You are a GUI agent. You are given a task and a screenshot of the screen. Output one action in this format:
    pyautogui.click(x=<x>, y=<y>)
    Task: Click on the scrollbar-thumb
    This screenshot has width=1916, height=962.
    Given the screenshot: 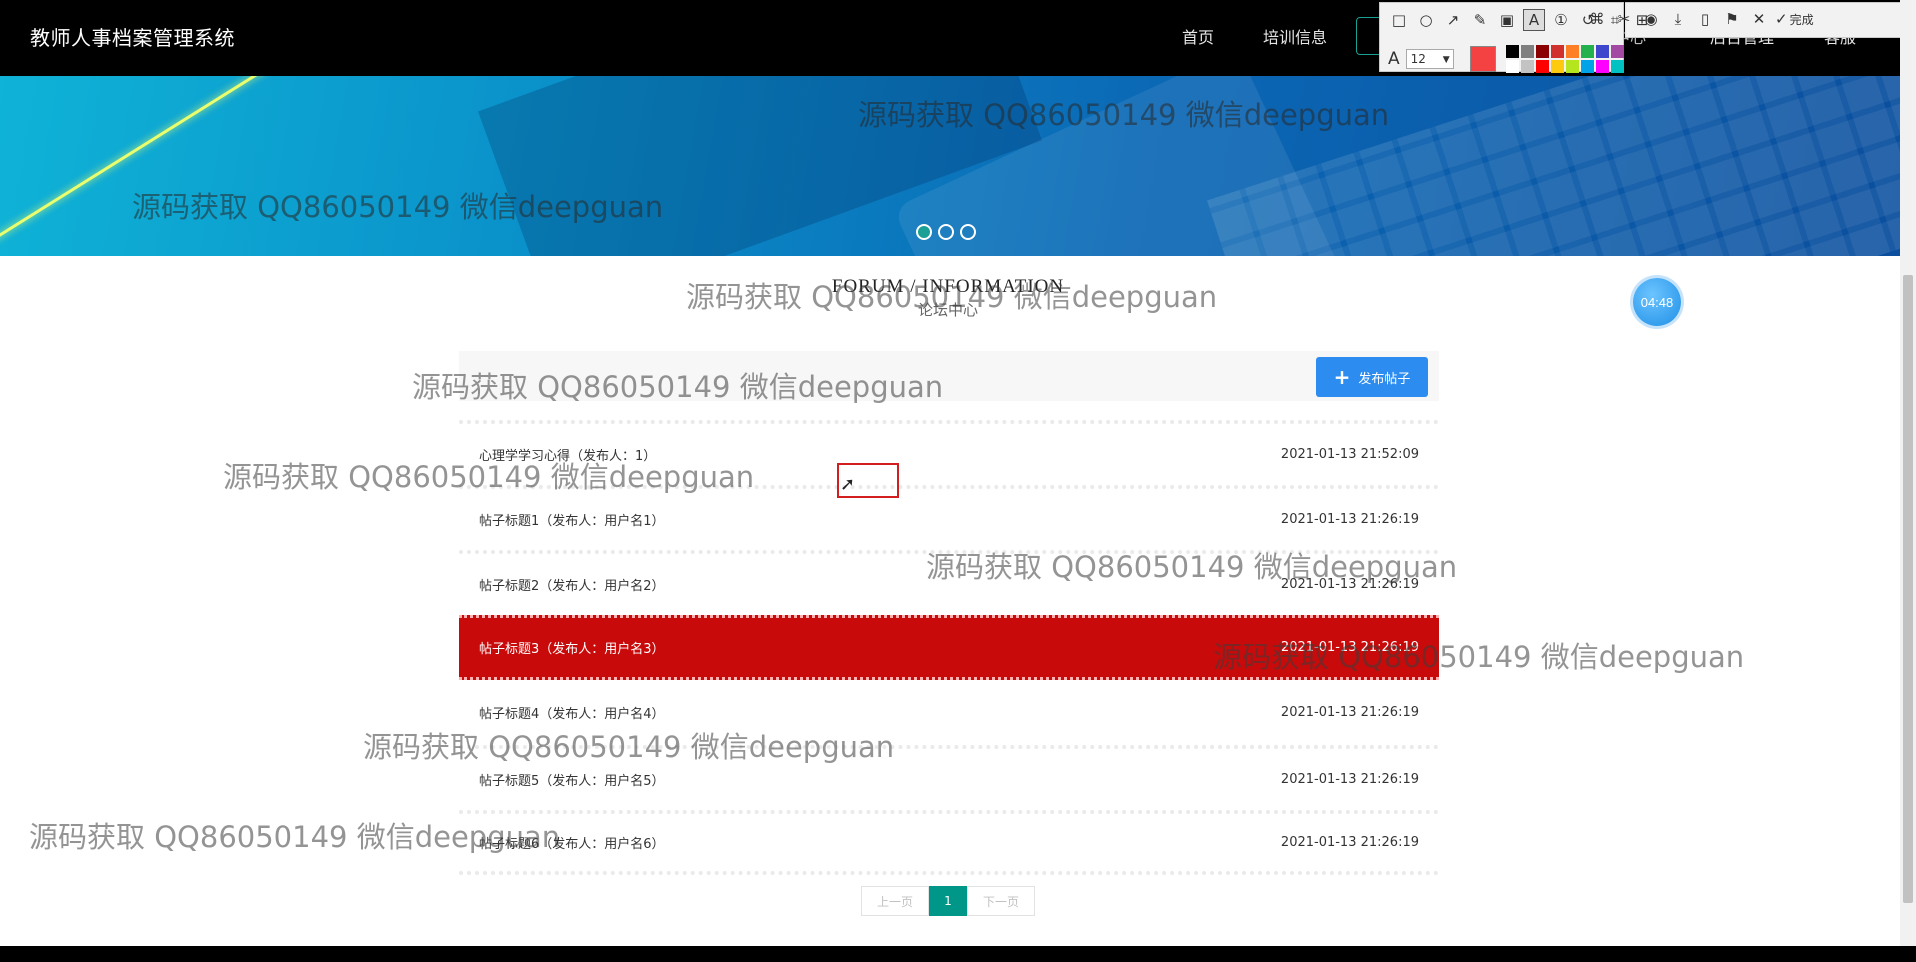 What is the action you would take?
    pyautogui.click(x=1908, y=589)
    